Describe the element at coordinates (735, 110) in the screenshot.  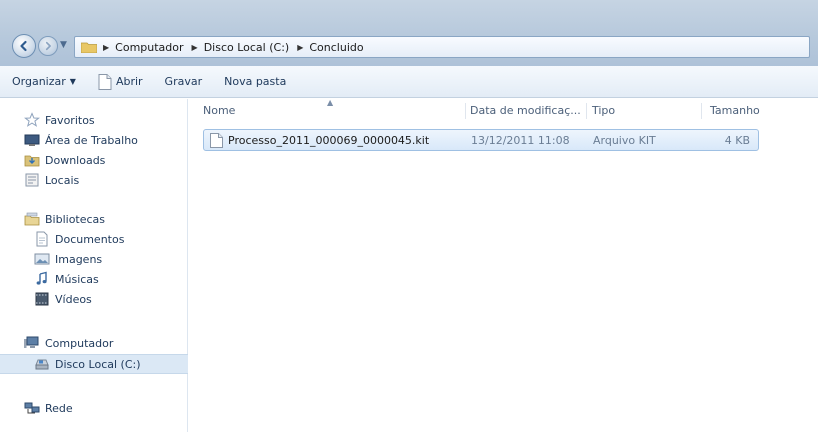
I see `column-header-size: Tamanho` at that location.